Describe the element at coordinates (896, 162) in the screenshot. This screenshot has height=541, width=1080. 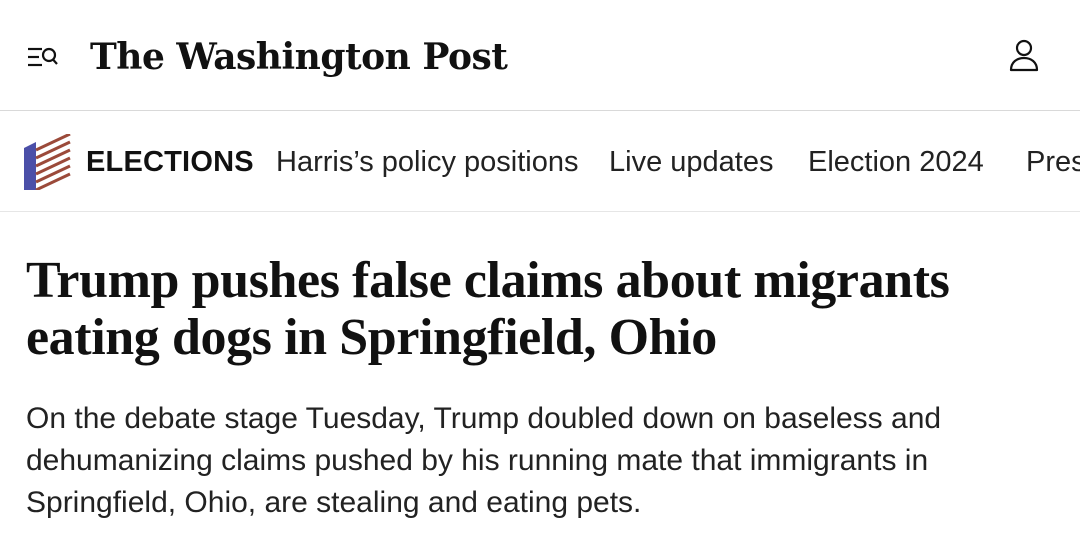
I see `nav-link-election-2024: Election 2024` at that location.